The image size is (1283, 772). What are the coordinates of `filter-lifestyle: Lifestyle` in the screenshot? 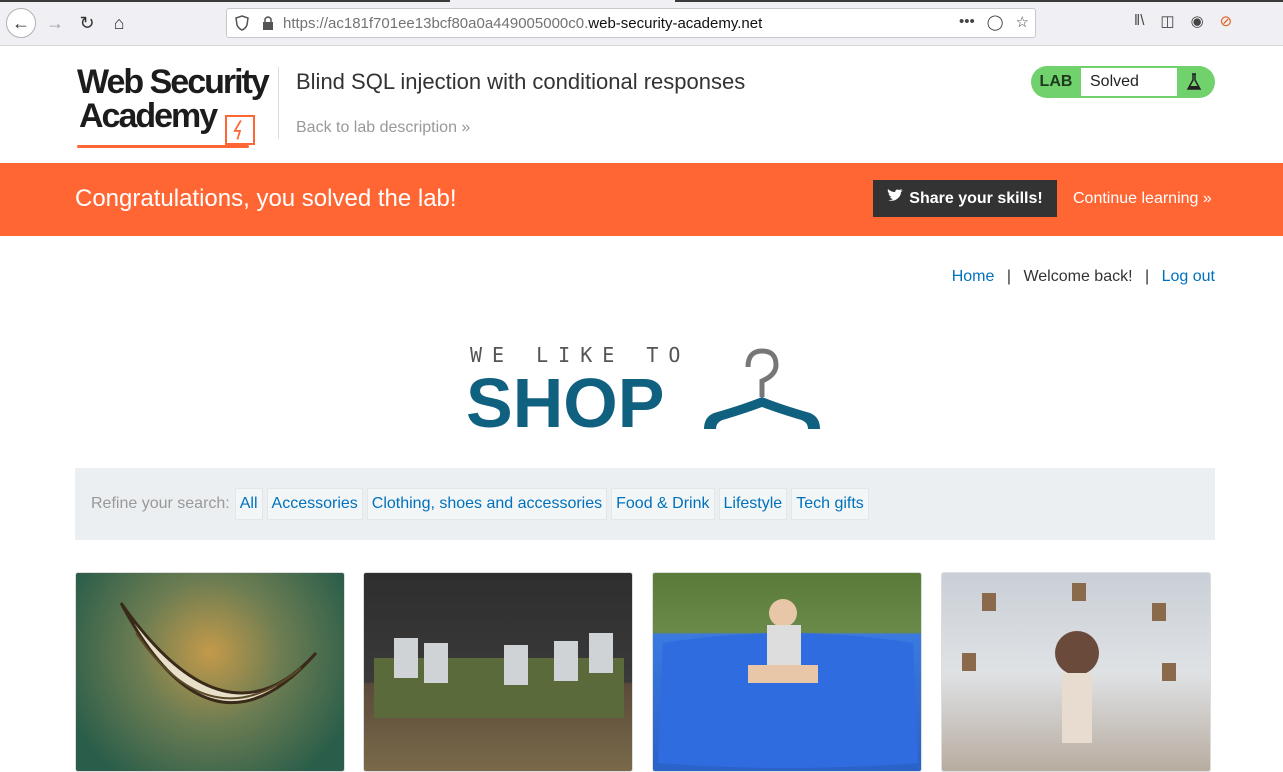 It's located at (753, 504).